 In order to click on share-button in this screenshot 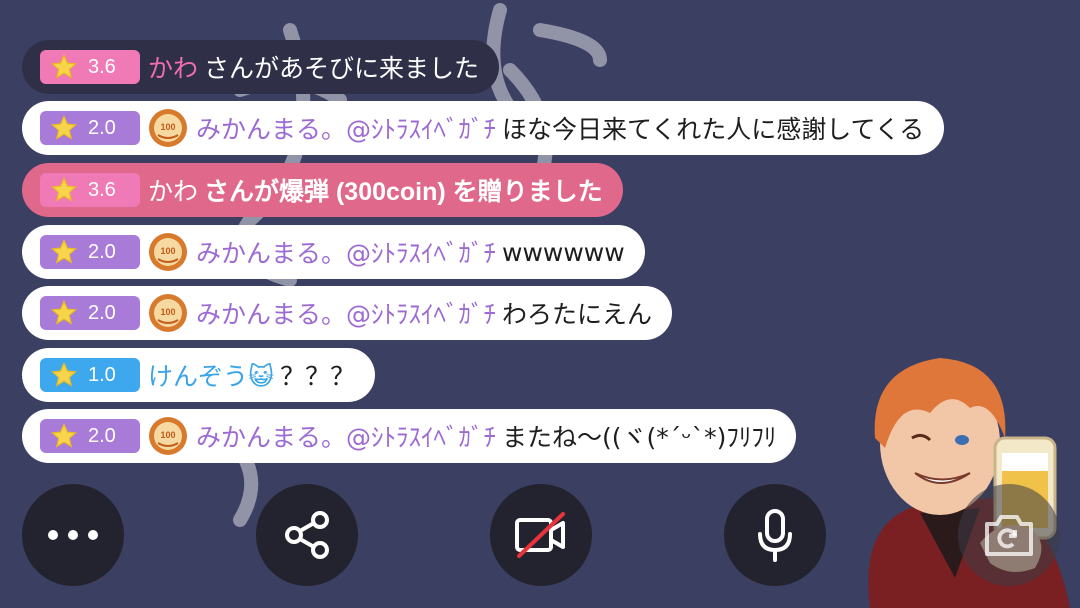, I will do `click(307, 535)`.